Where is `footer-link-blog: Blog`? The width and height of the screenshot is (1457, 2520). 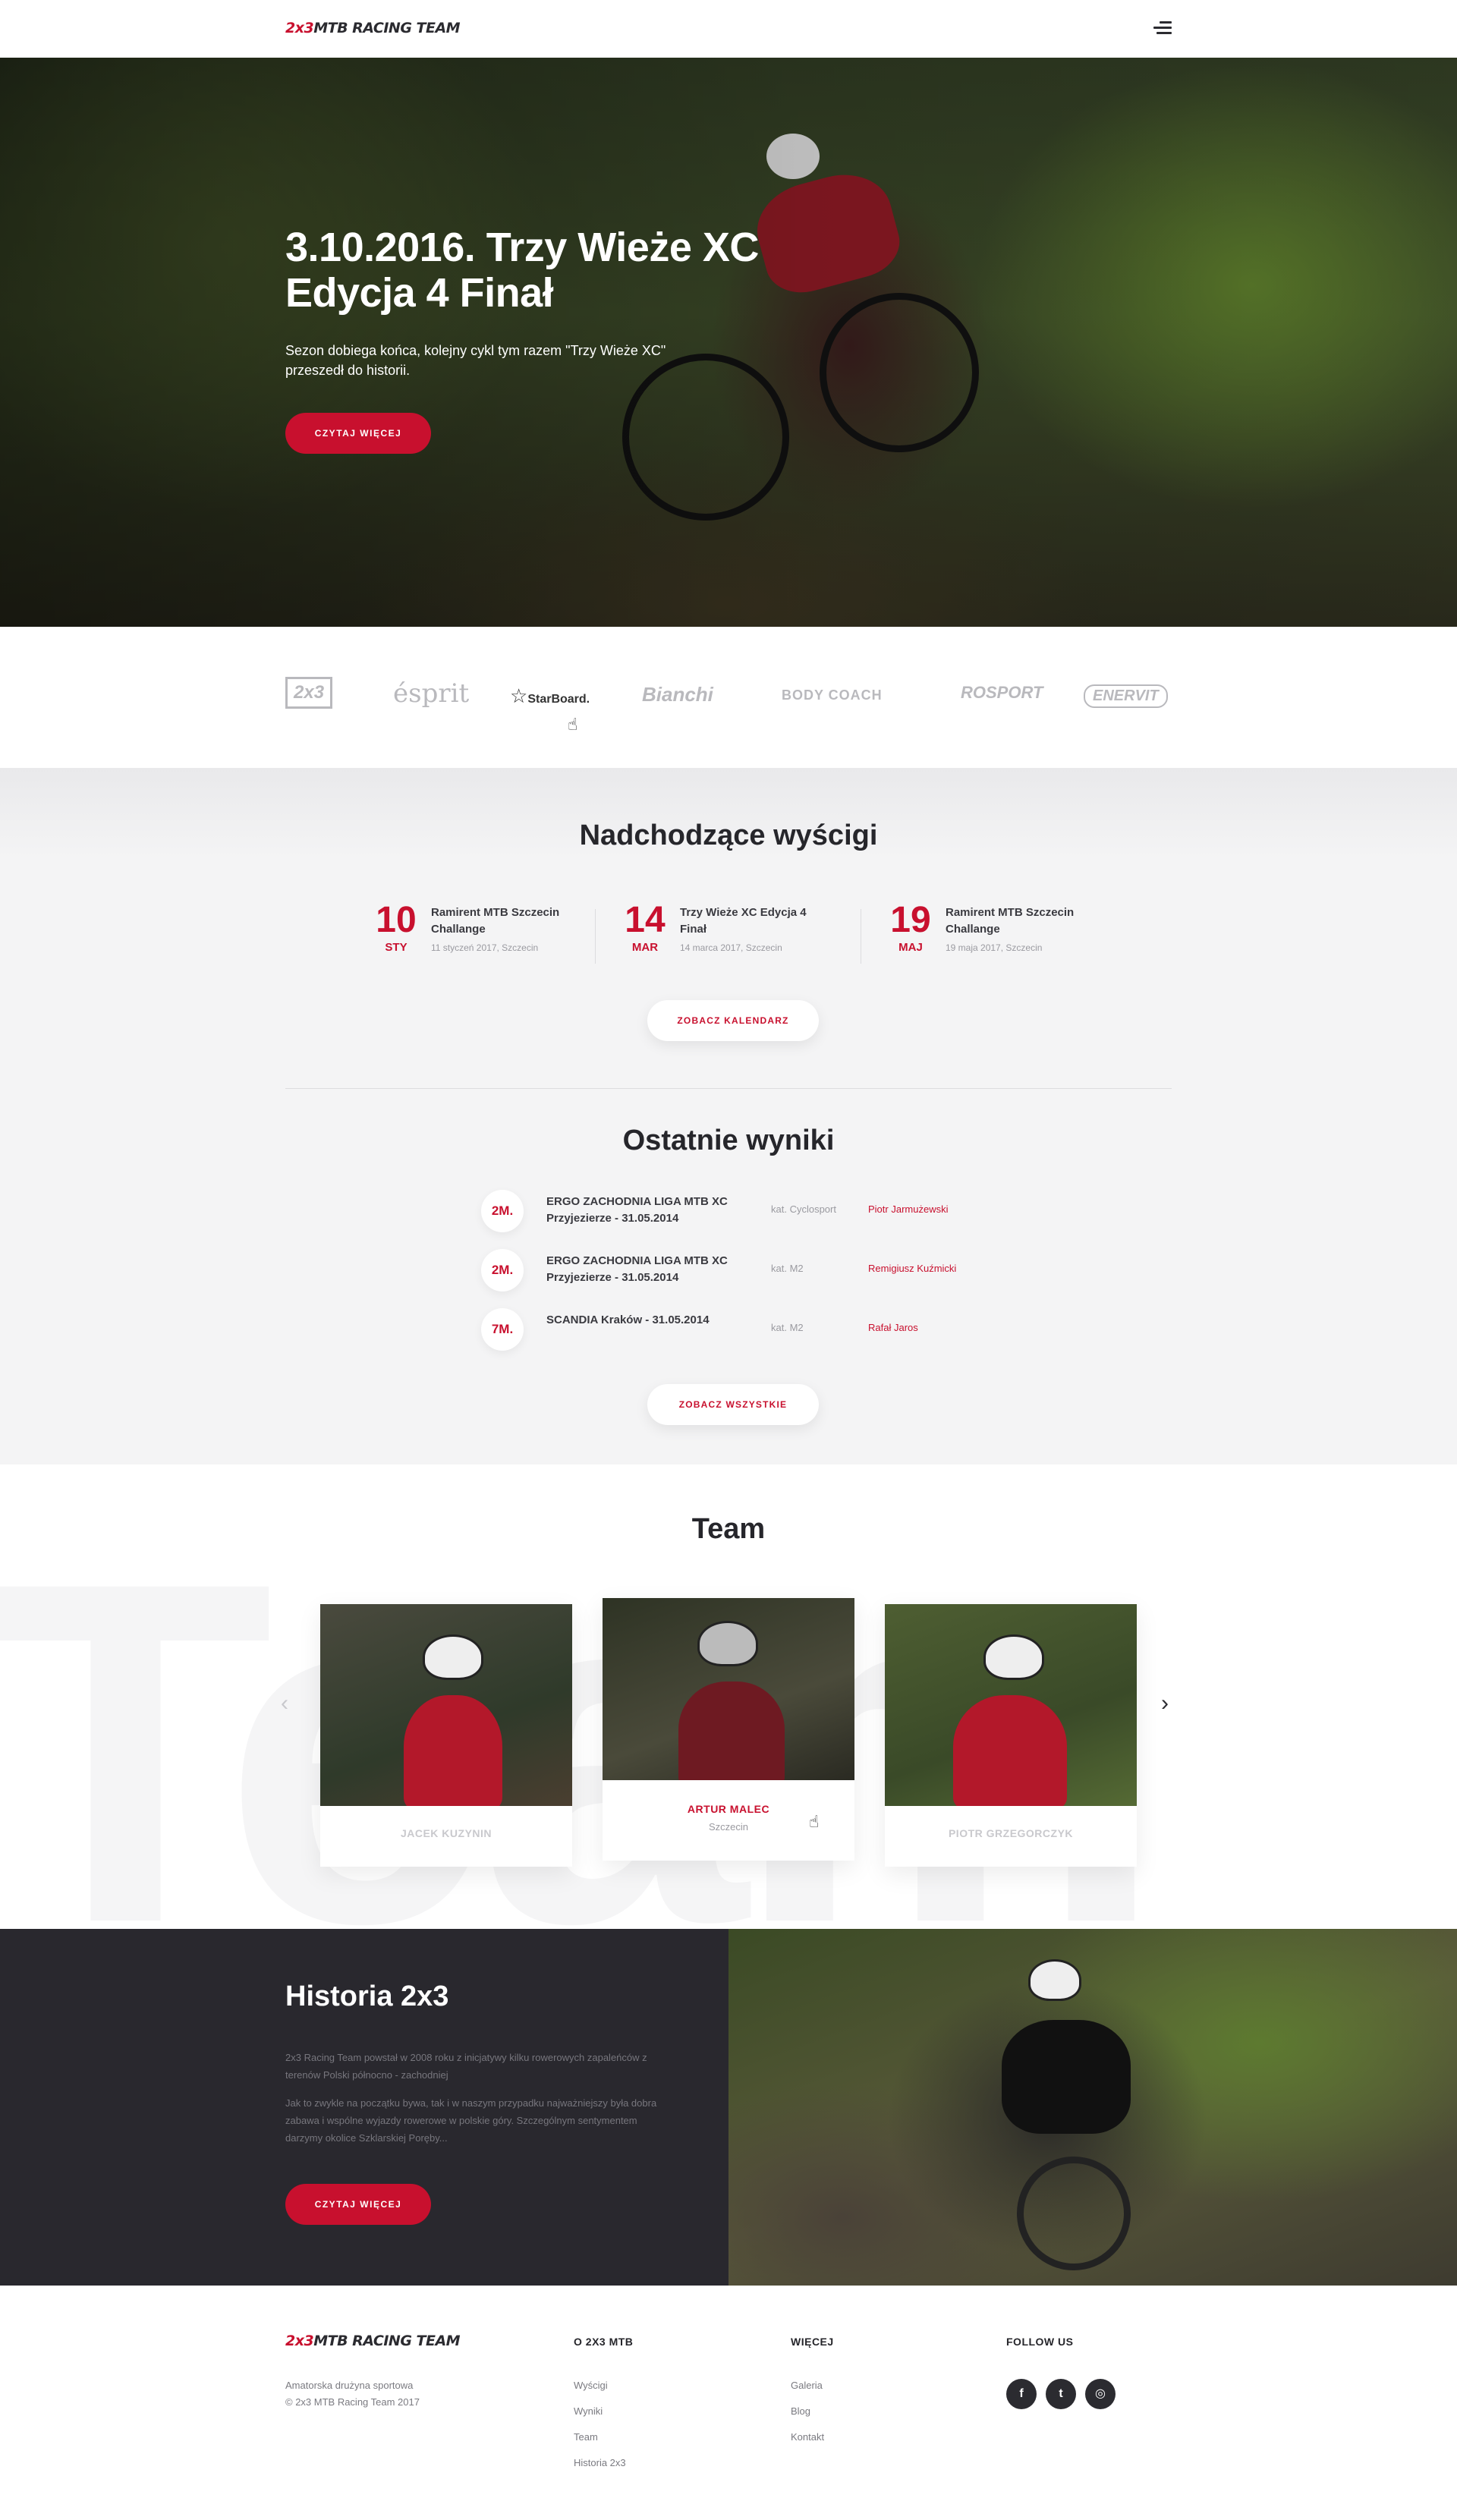
footer-link-blog: Blog is located at coordinates (800, 2411).